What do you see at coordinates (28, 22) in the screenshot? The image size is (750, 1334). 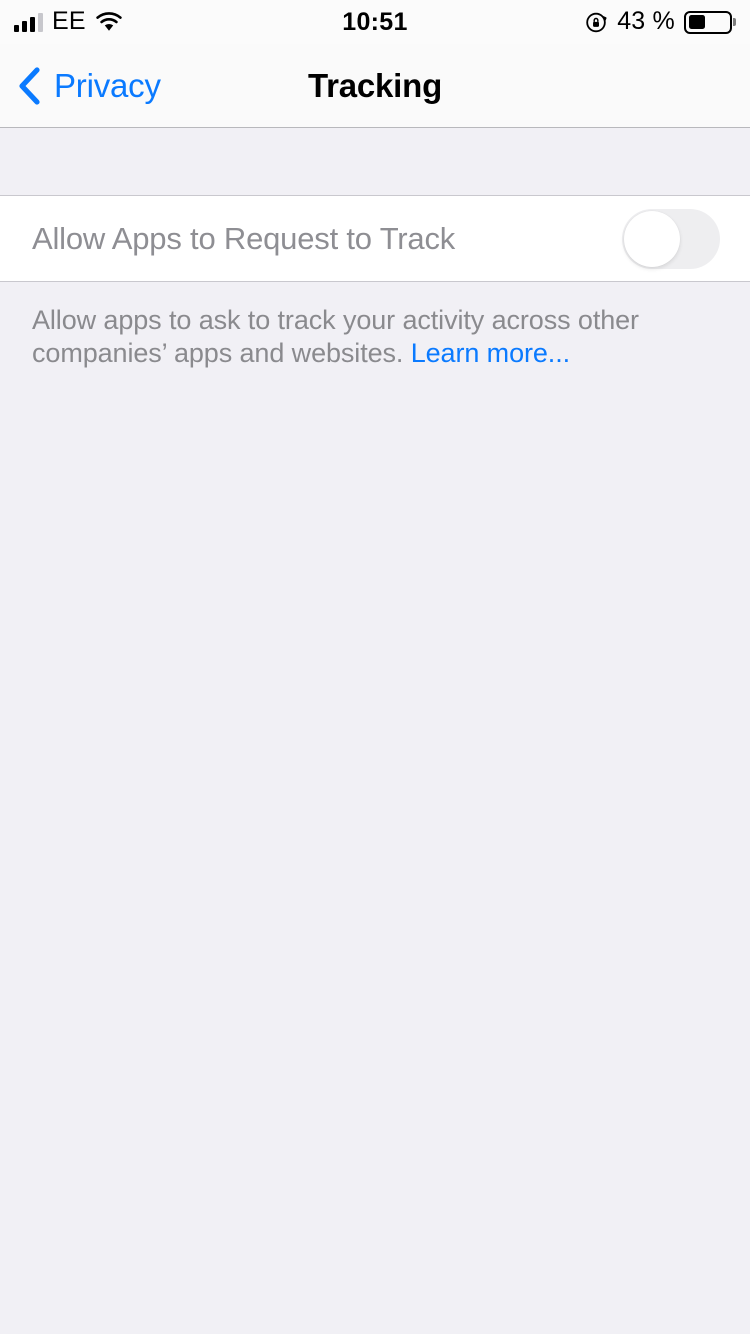 I see `cellular-signal-icon` at bounding box center [28, 22].